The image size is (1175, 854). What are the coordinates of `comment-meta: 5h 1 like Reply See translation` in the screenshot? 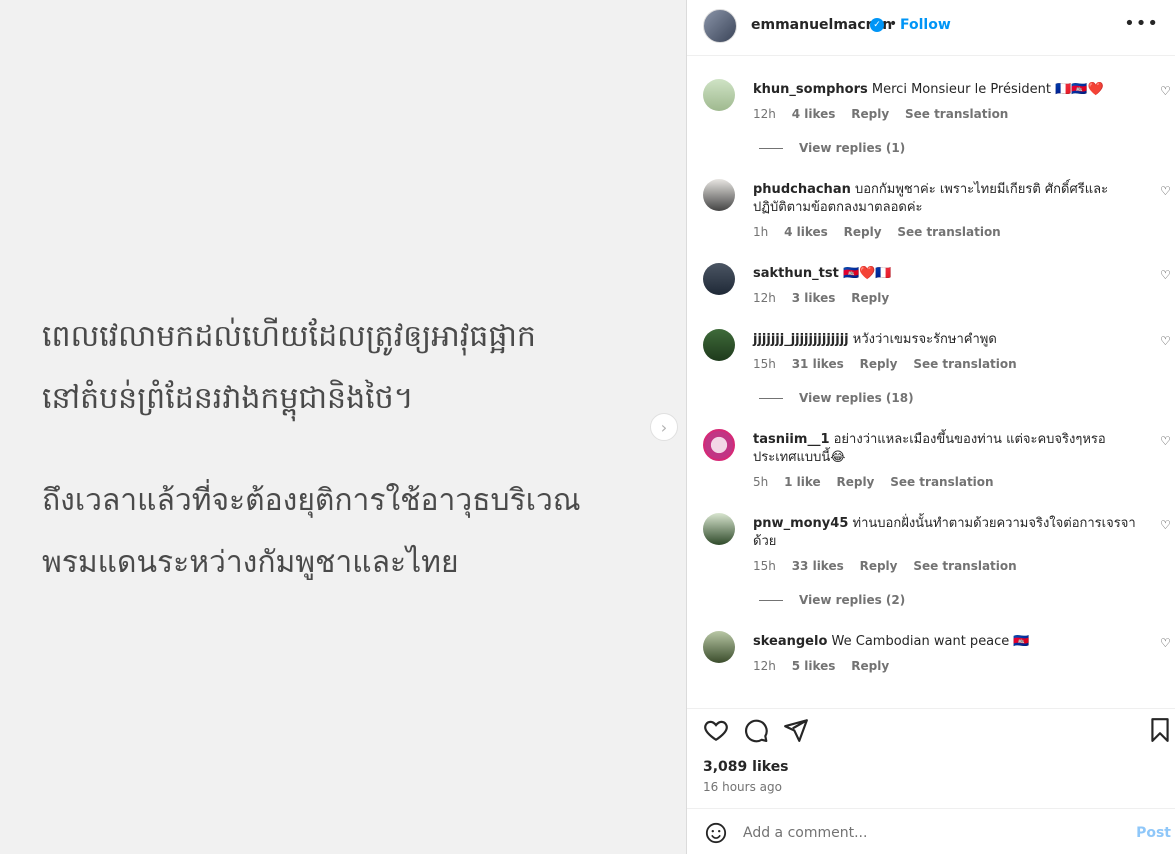 It's located at (879, 482).